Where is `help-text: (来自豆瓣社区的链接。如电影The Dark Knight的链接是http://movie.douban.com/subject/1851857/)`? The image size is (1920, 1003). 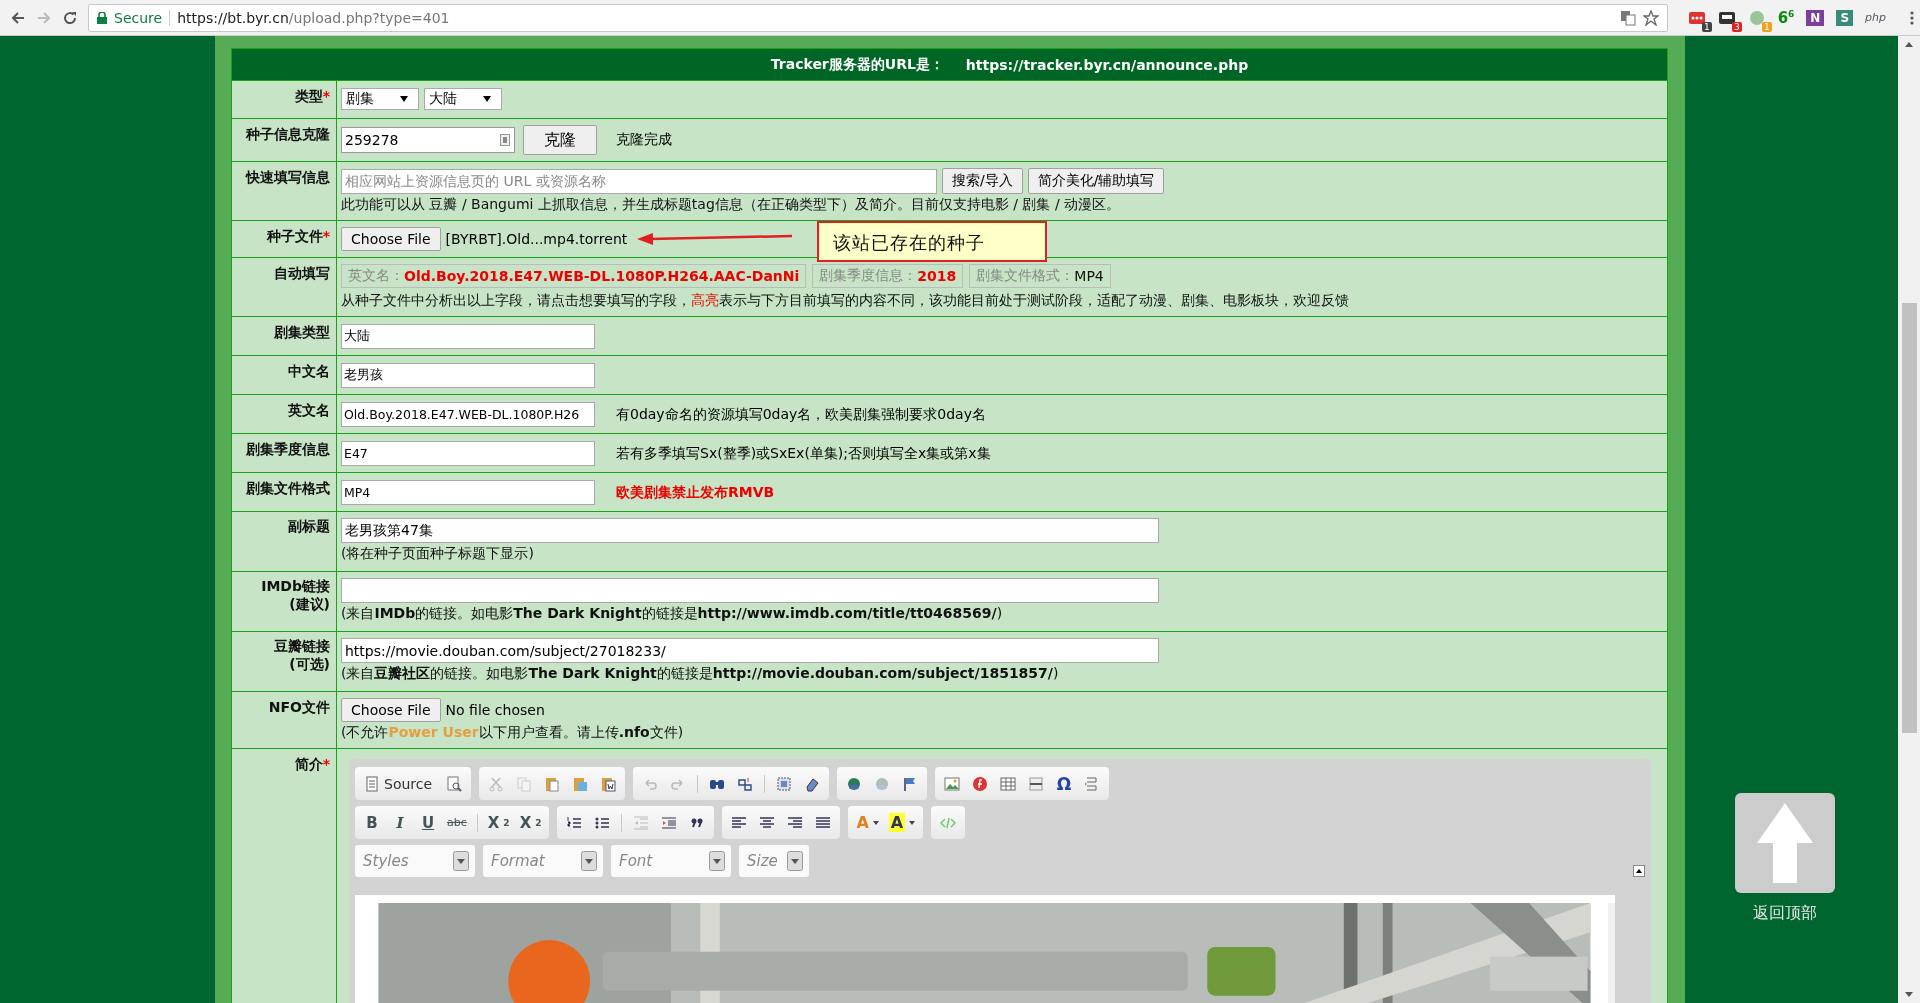
help-text: (来自豆瓣社区的链接。如电影The Dark Knight的链接是http://movie.douban.com/subject/1851857/) is located at coordinates (700, 673).